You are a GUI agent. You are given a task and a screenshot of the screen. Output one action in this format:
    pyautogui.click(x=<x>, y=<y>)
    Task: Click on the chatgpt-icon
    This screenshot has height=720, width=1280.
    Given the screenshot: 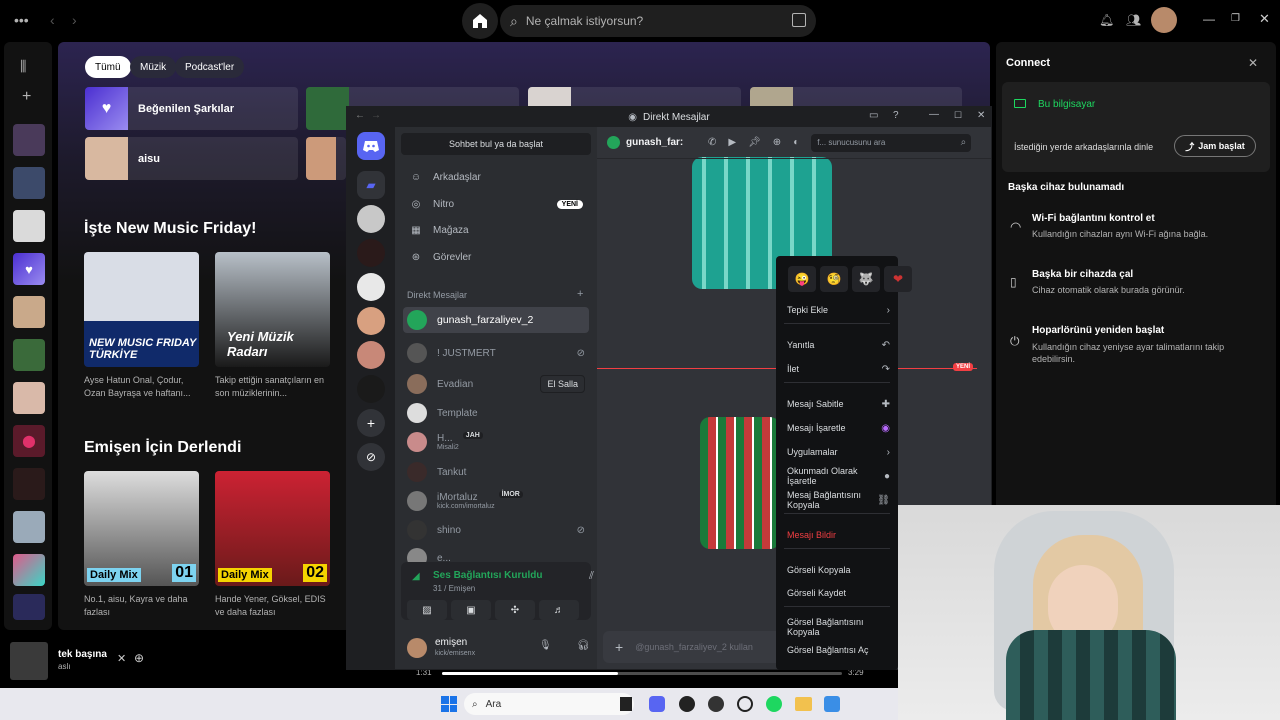 What is the action you would take?
    pyautogui.click(x=745, y=704)
    